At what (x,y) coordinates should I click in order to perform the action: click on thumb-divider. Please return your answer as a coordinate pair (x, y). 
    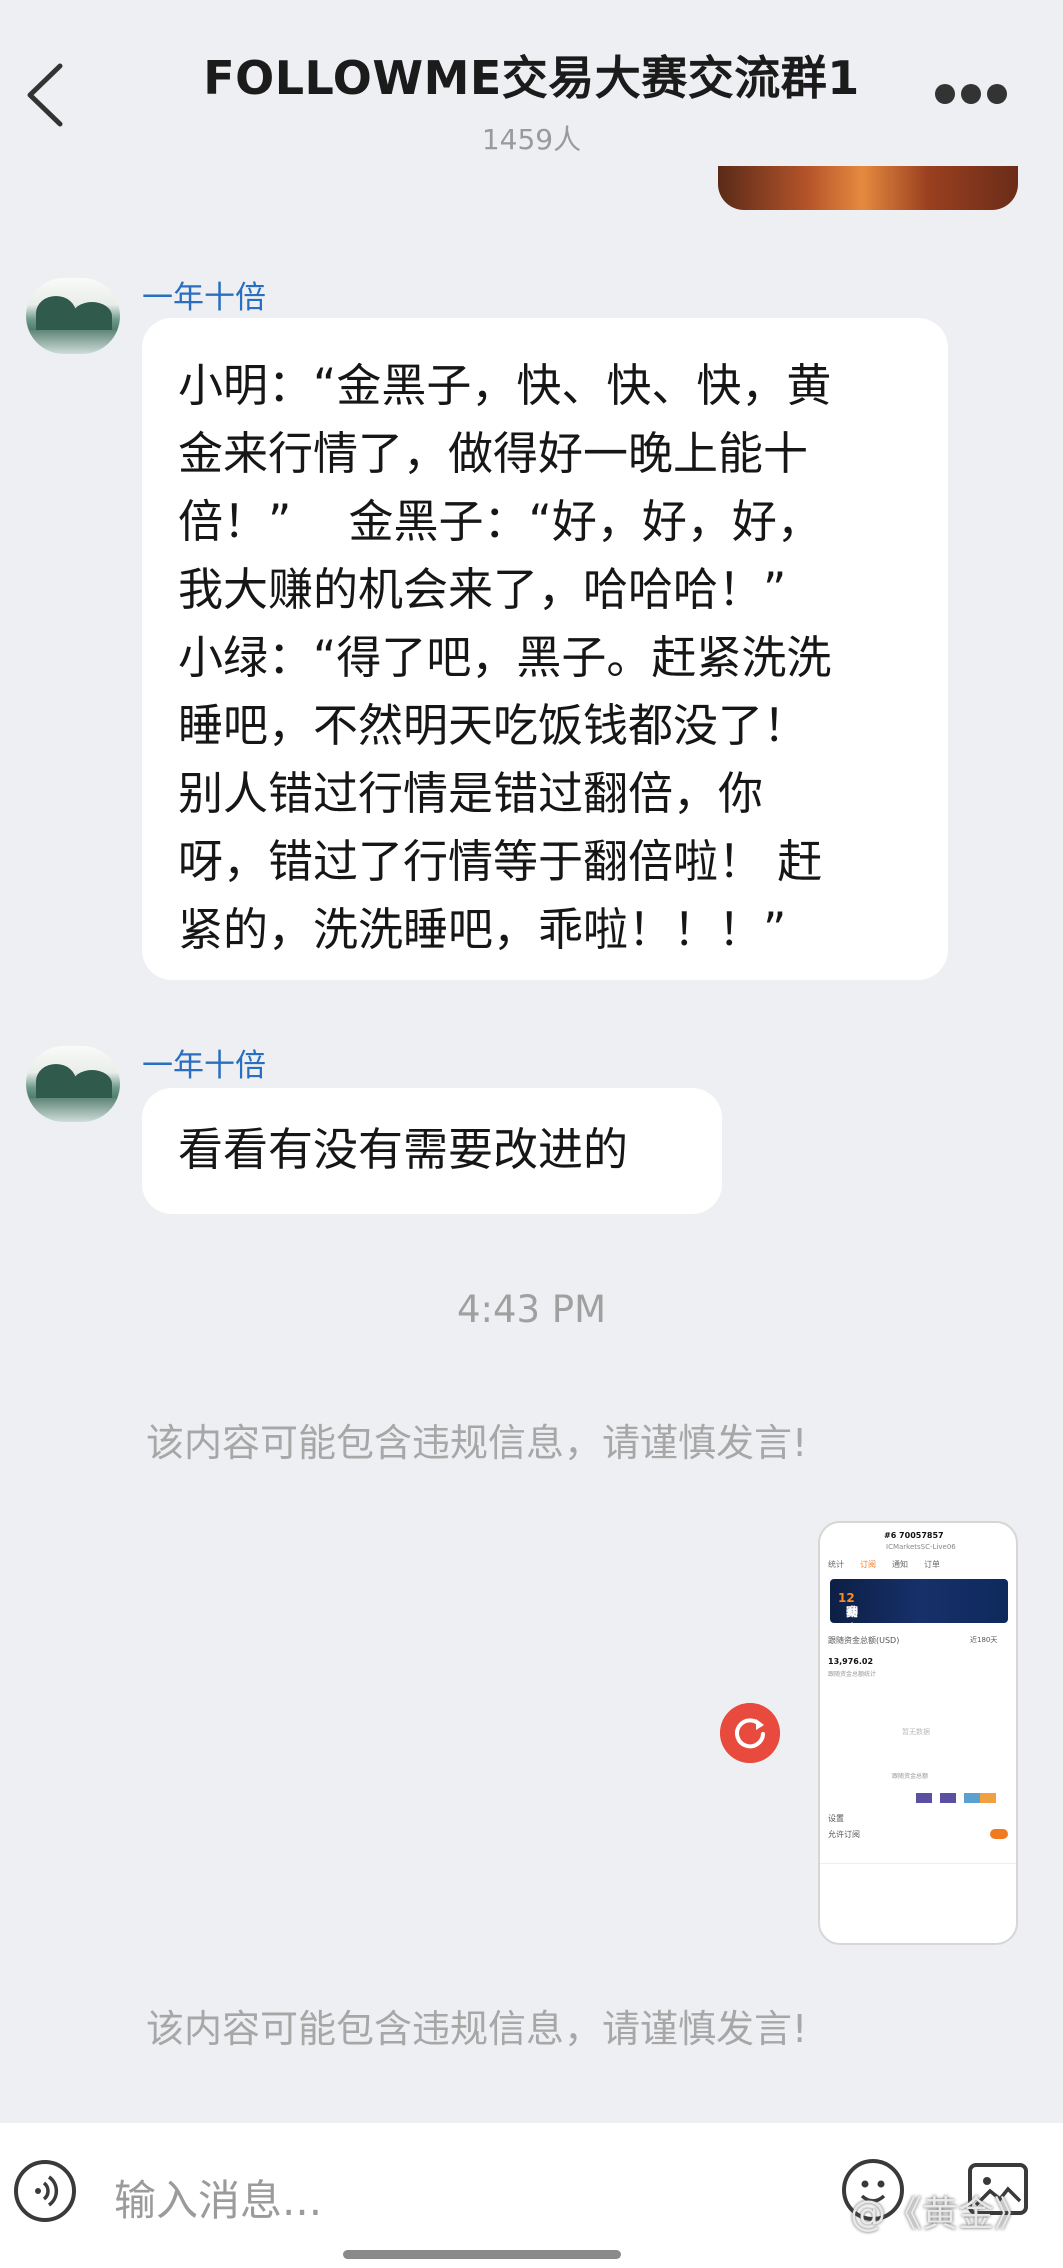
    Looking at the image, I should click on (918, 1863).